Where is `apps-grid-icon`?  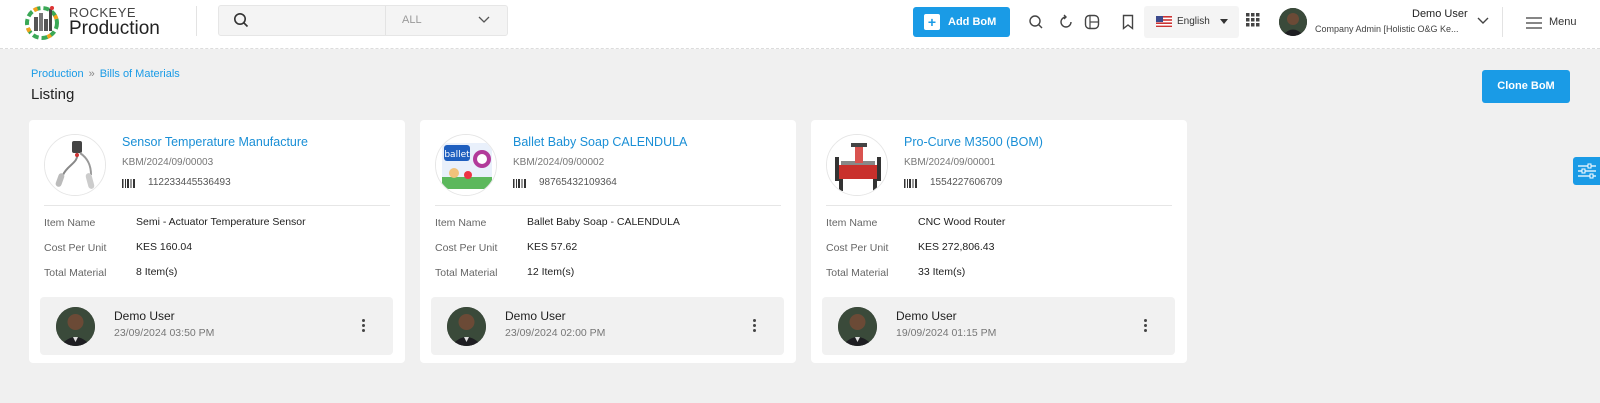
apps-grid-icon is located at coordinates (1253, 20).